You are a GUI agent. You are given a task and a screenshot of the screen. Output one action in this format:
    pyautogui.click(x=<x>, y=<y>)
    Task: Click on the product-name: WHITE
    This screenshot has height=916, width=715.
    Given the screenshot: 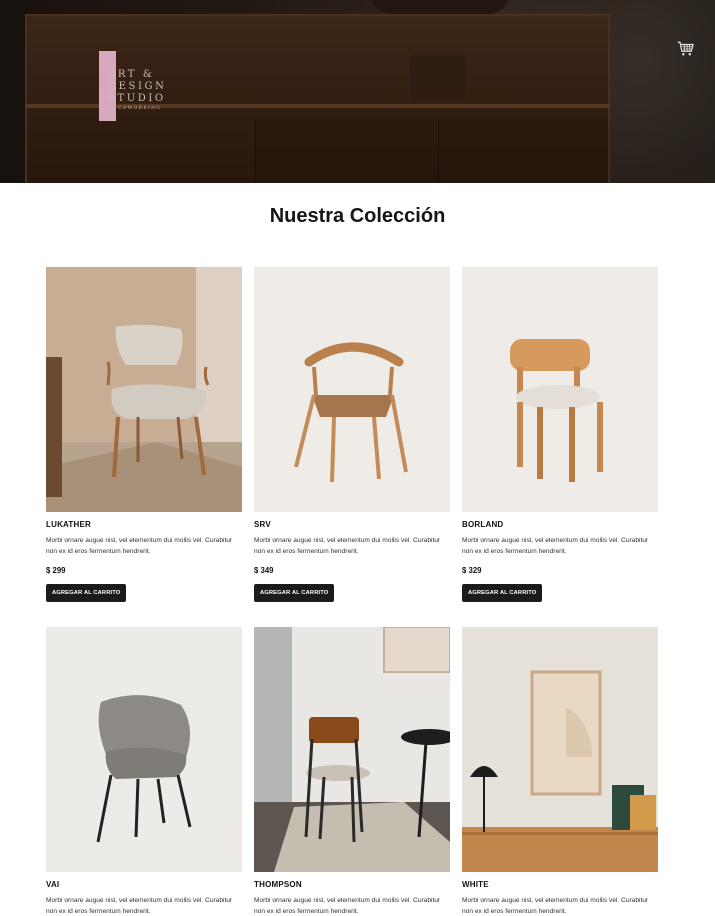 What is the action you would take?
    pyautogui.click(x=475, y=884)
    